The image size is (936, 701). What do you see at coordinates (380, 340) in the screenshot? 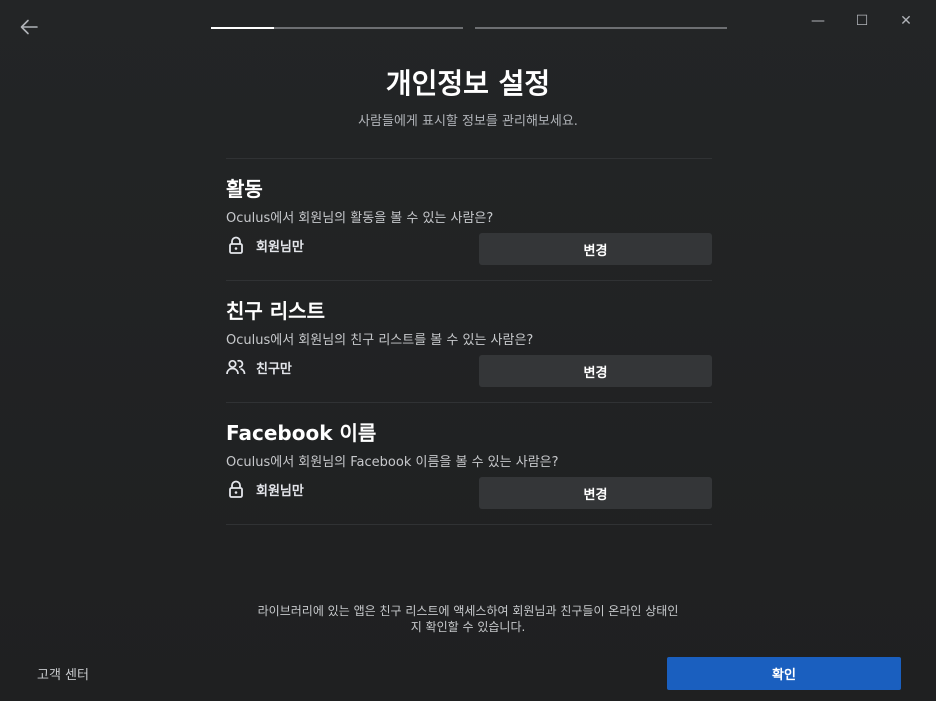
I see `section-question: Oculus에서 회원님의 친구 리스트를 볼 수 있는 사람은?` at bounding box center [380, 340].